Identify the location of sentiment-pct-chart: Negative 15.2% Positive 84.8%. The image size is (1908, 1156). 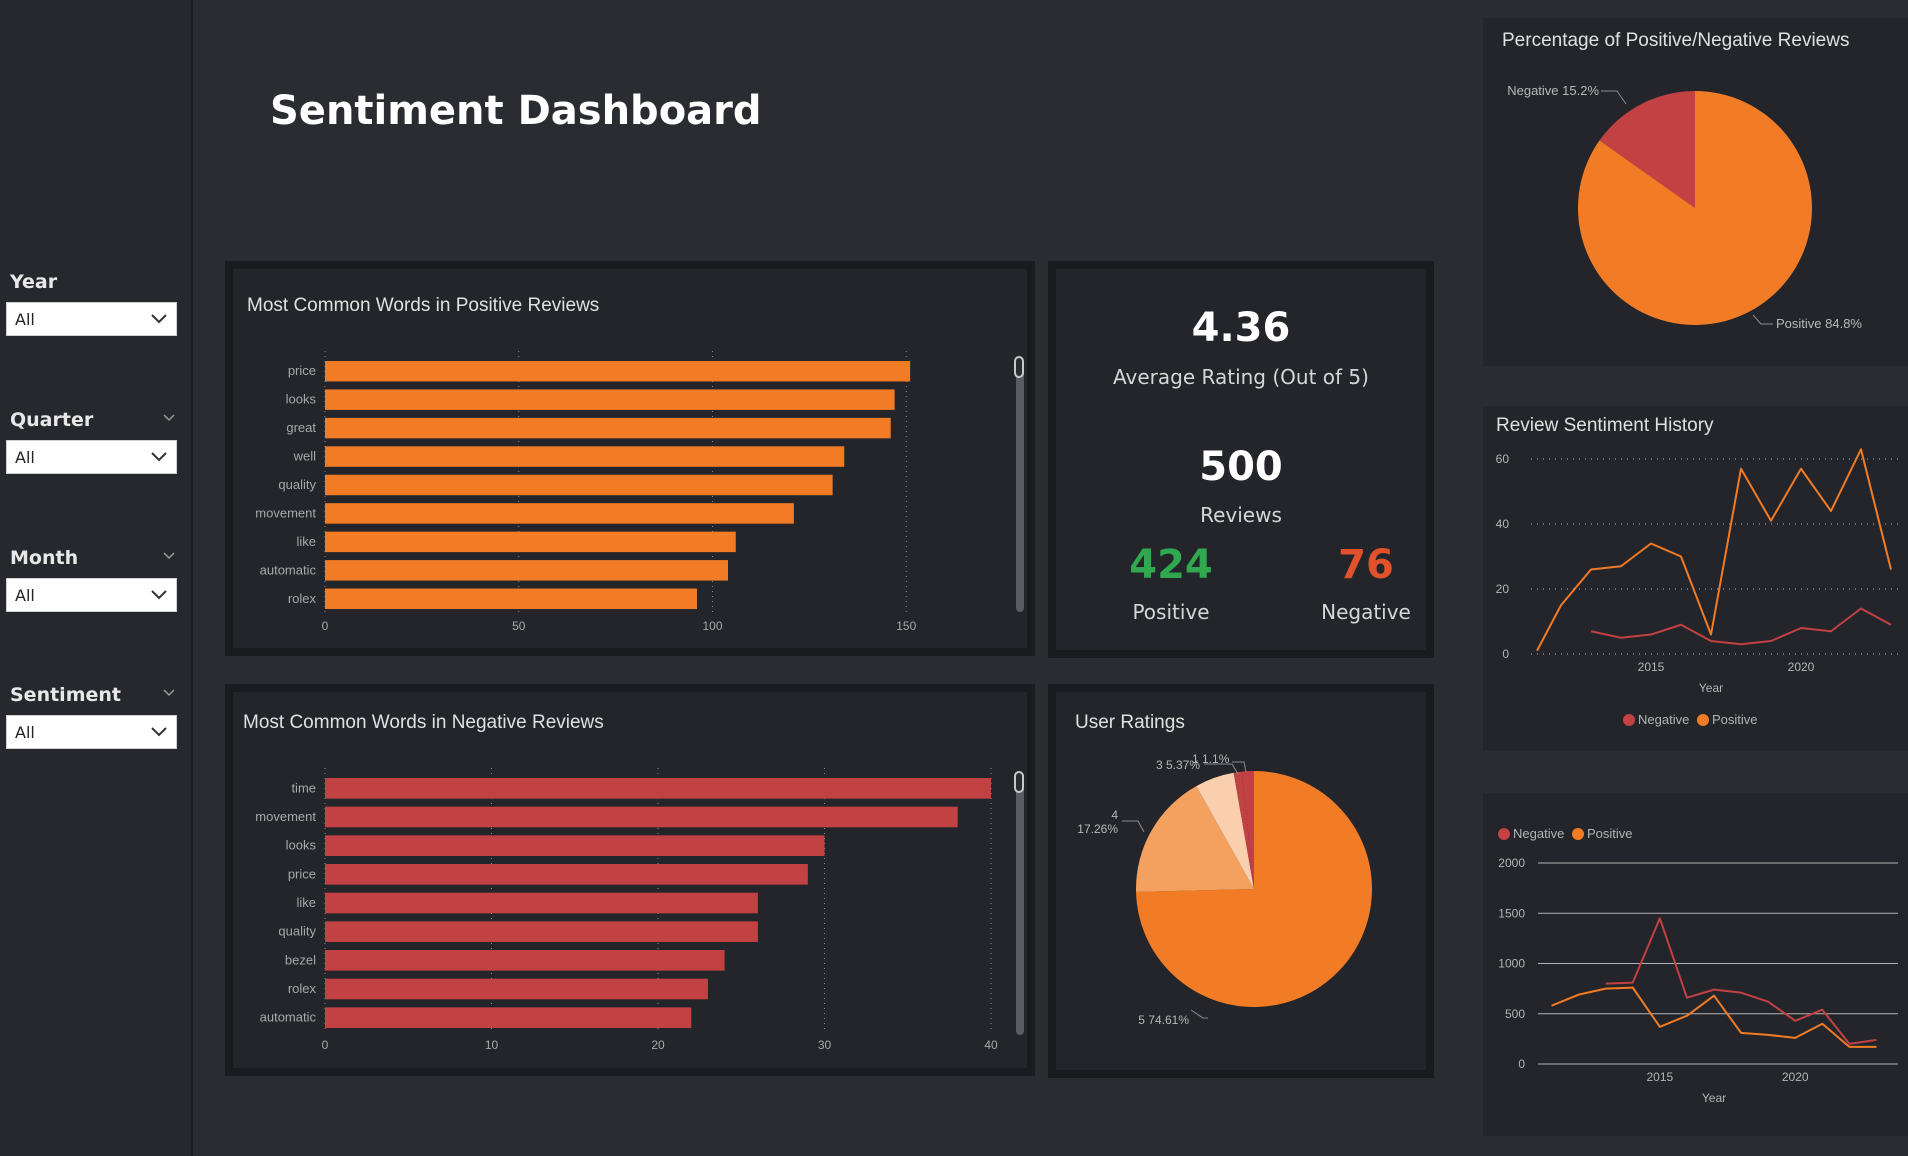
(1695, 192).